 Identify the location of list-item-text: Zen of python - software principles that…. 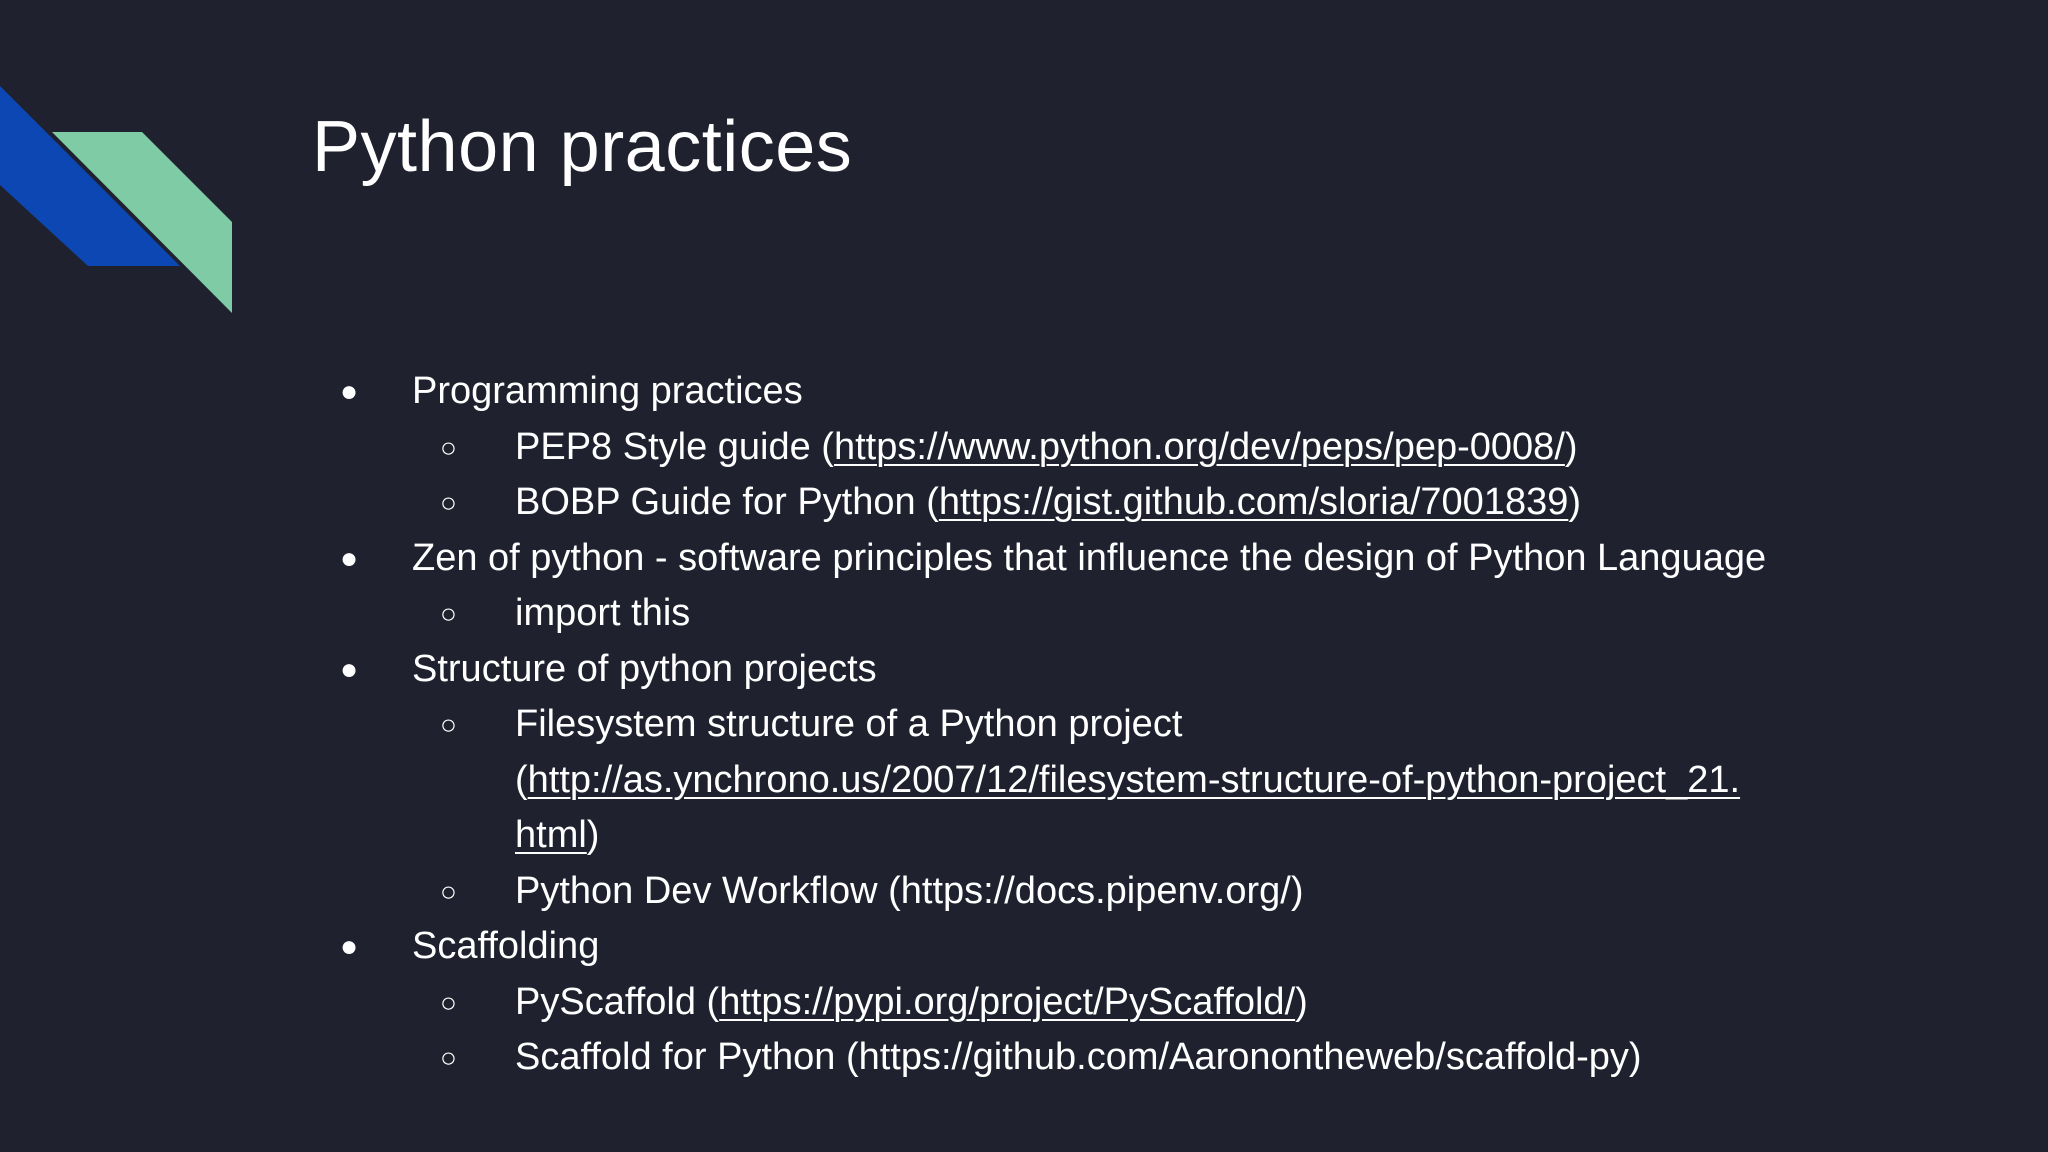
(1089, 557).